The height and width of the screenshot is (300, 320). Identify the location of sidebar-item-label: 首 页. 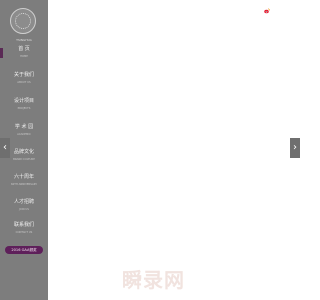
(24, 49).